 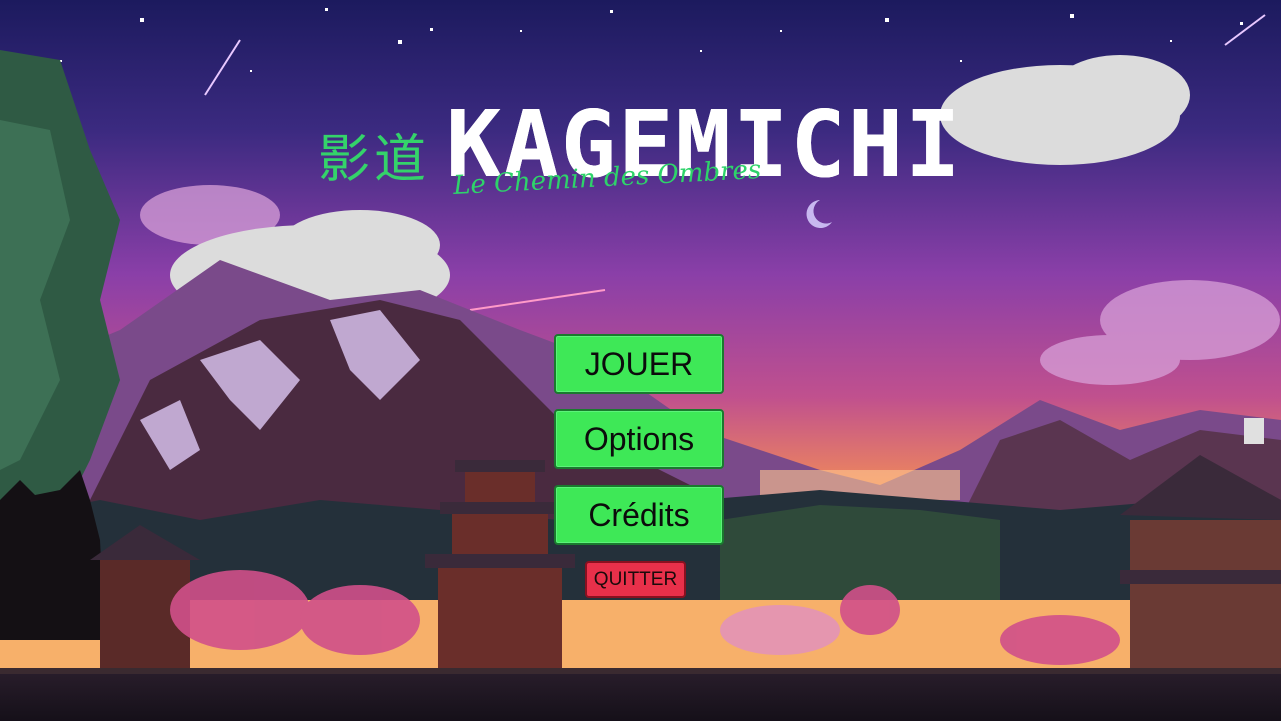 What do you see at coordinates (635, 579) in the screenshot?
I see `quit-button: QUITTER` at bounding box center [635, 579].